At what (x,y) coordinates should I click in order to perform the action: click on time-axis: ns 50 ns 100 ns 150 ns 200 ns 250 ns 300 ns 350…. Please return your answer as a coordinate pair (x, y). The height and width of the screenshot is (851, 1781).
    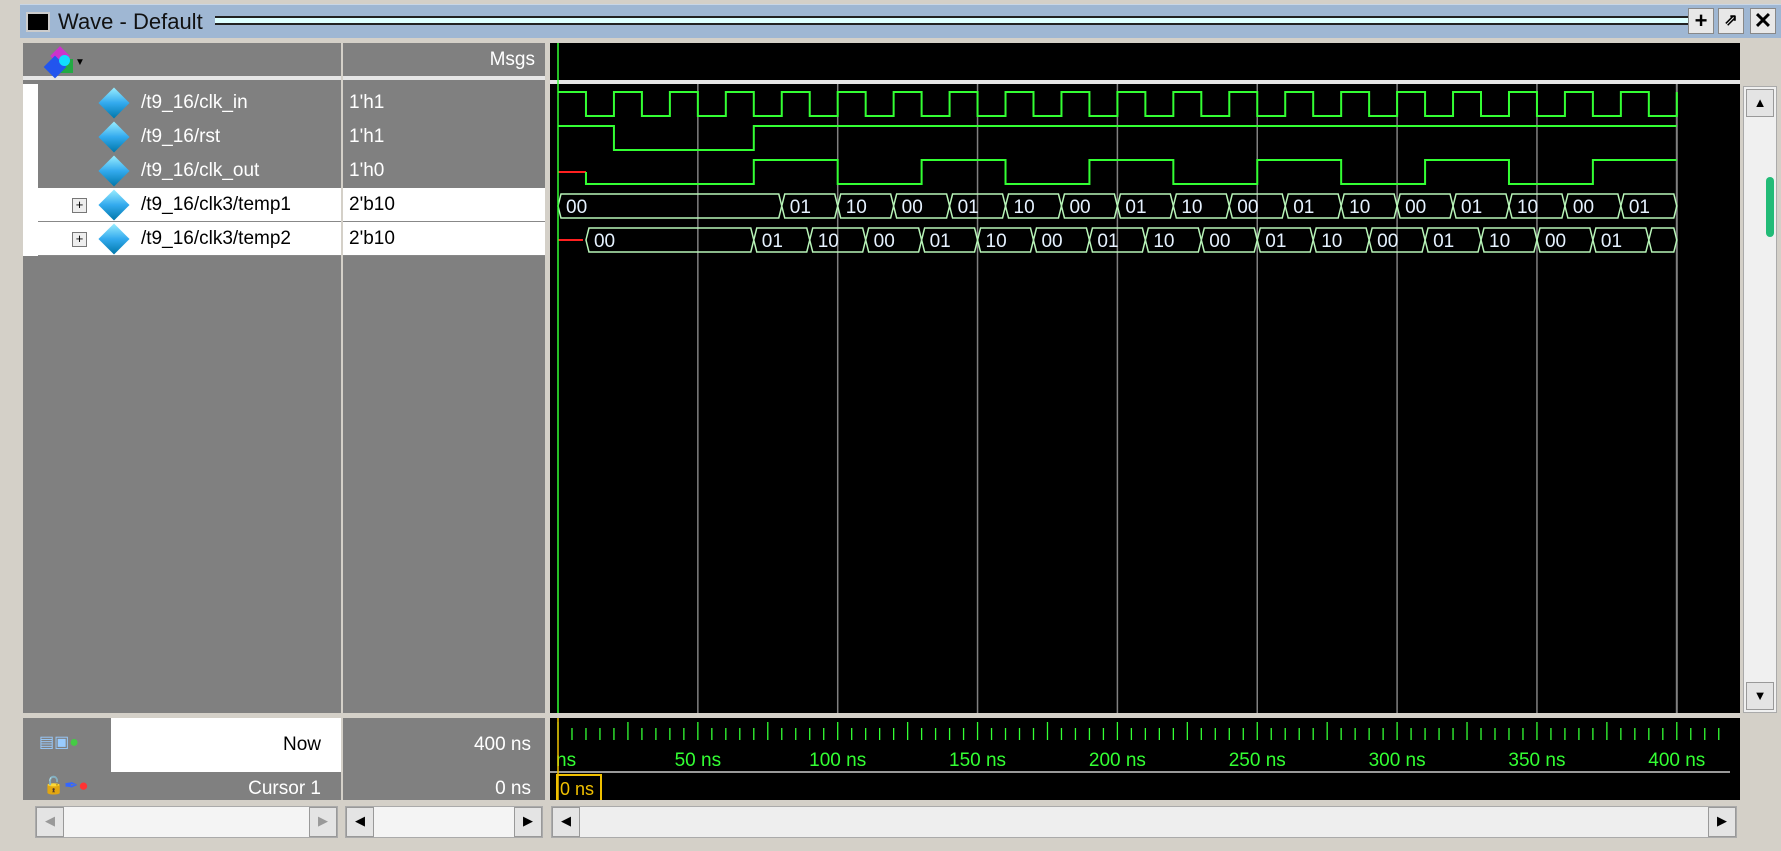
    Looking at the image, I should click on (1145, 760).